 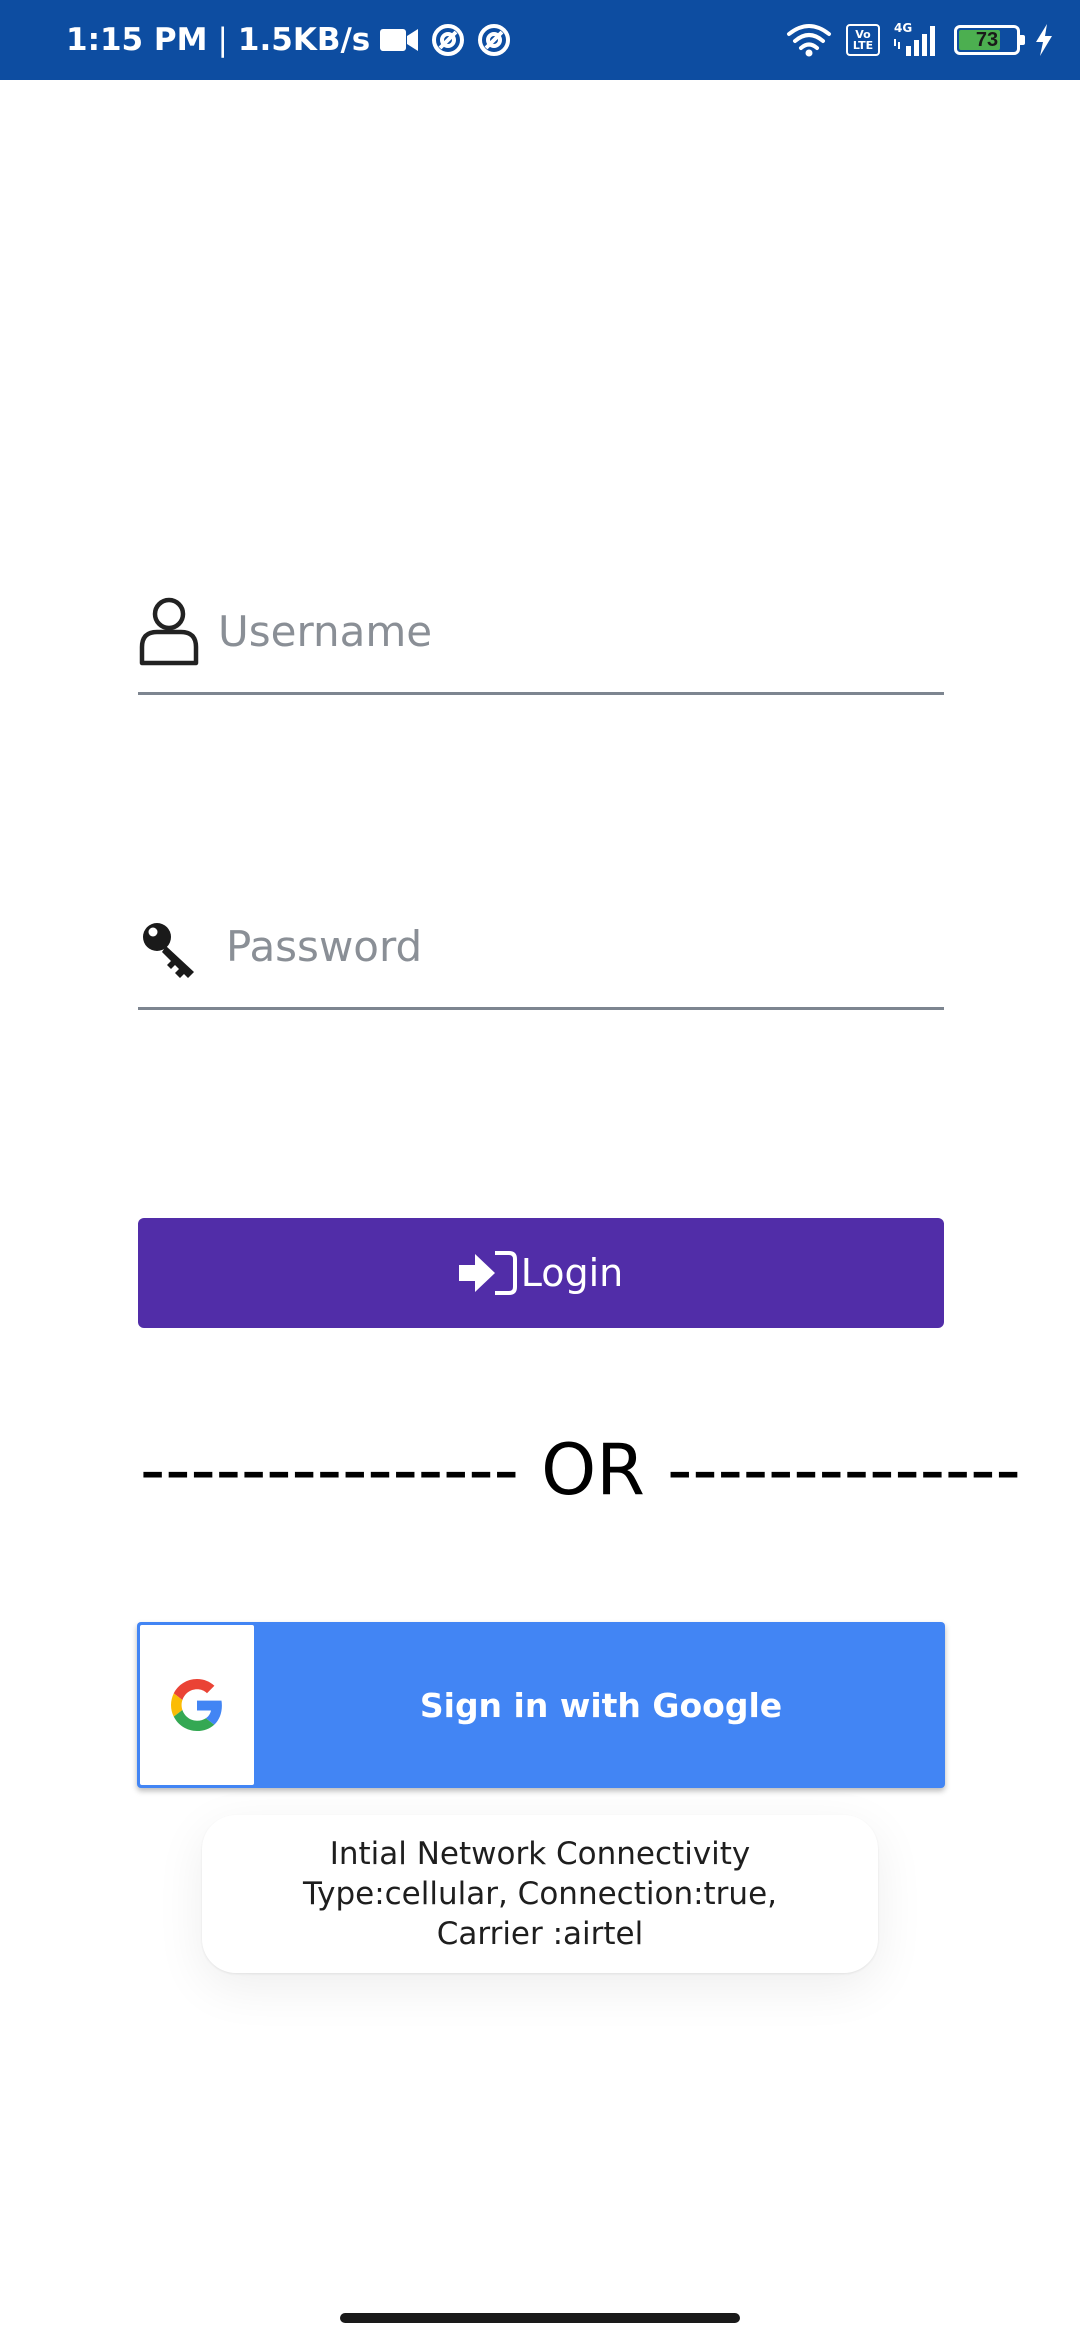 What do you see at coordinates (540, 1934) in the screenshot?
I see `toast-line-3: Carrier :airtel` at bounding box center [540, 1934].